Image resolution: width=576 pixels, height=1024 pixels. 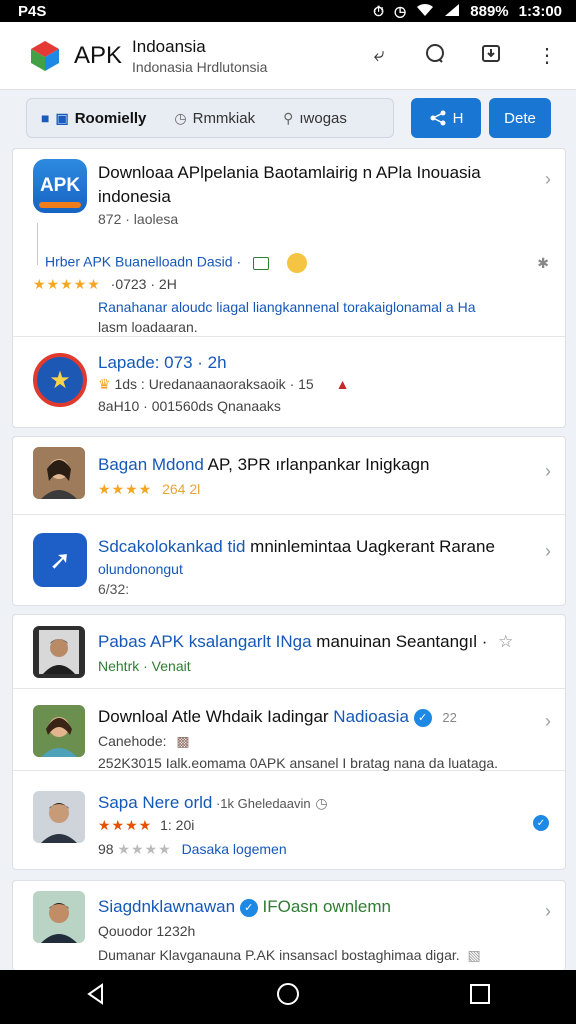 What do you see at coordinates (67, 284) in the screenshot?
I see `rating-stars: ★★★★★` at bounding box center [67, 284].